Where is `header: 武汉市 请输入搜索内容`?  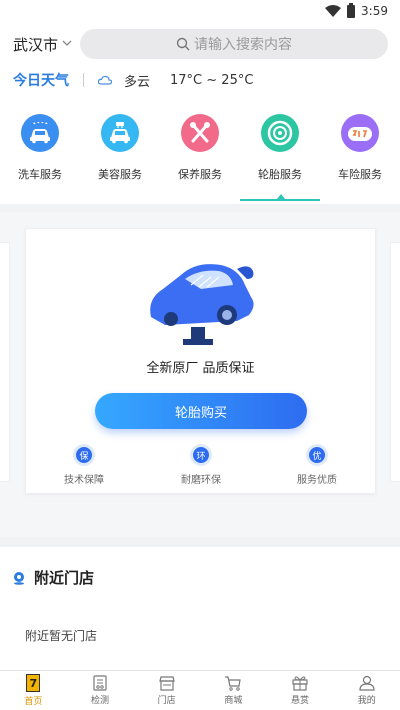
header: 武汉市 请输入搜索内容 is located at coordinates (200, 44).